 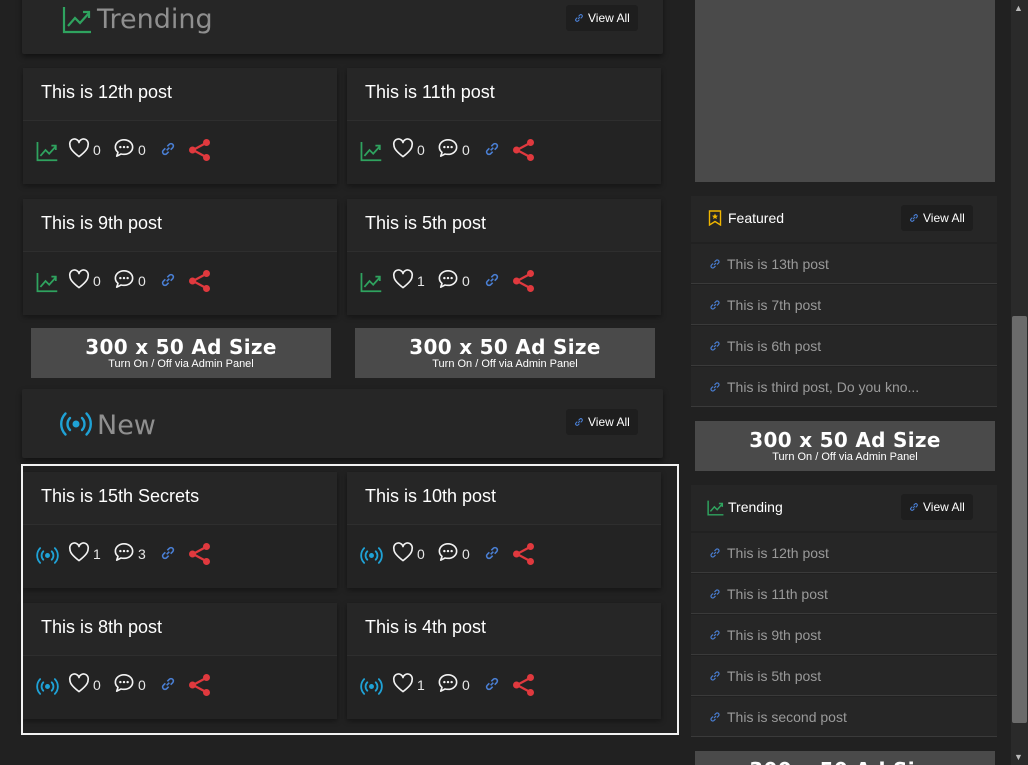 What do you see at coordinates (844, 346) in the screenshot?
I see `sidebar-list-item: This is 6th post` at bounding box center [844, 346].